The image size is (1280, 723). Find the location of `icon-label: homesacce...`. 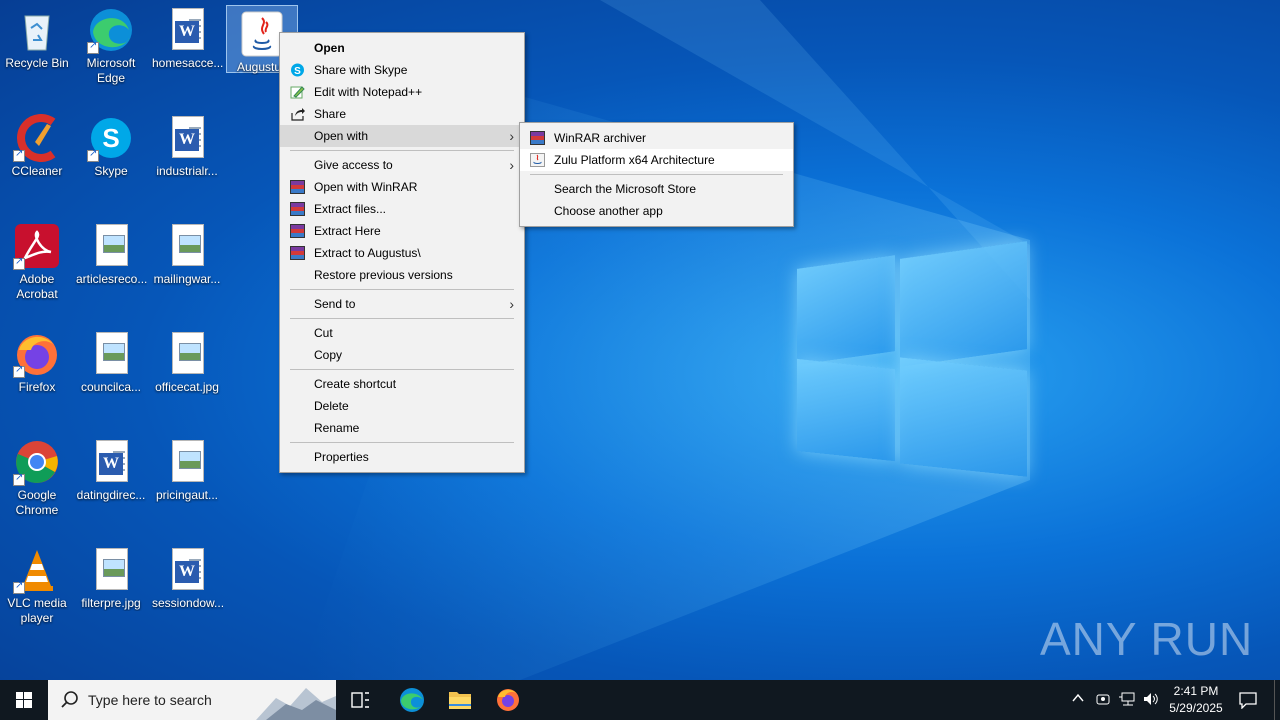

icon-label: homesacce... is located at coordinates (187, 63).